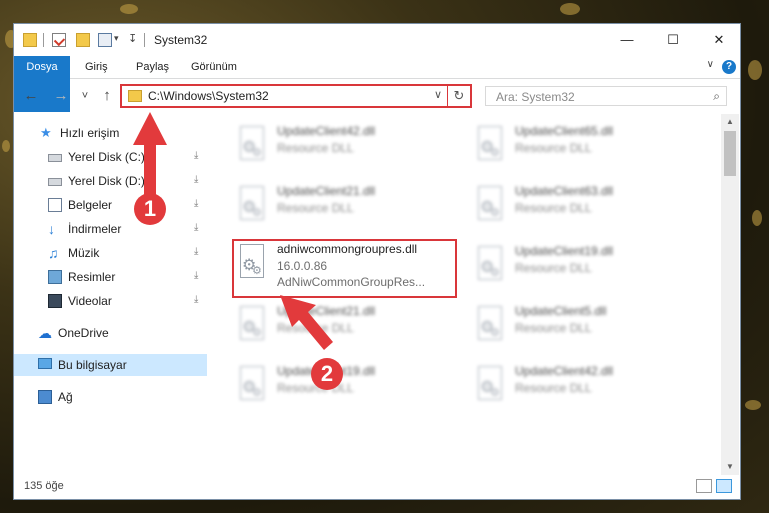 This screenshot has height=513, width=769. I want to click on annotation-arrows, so click(233, 231).